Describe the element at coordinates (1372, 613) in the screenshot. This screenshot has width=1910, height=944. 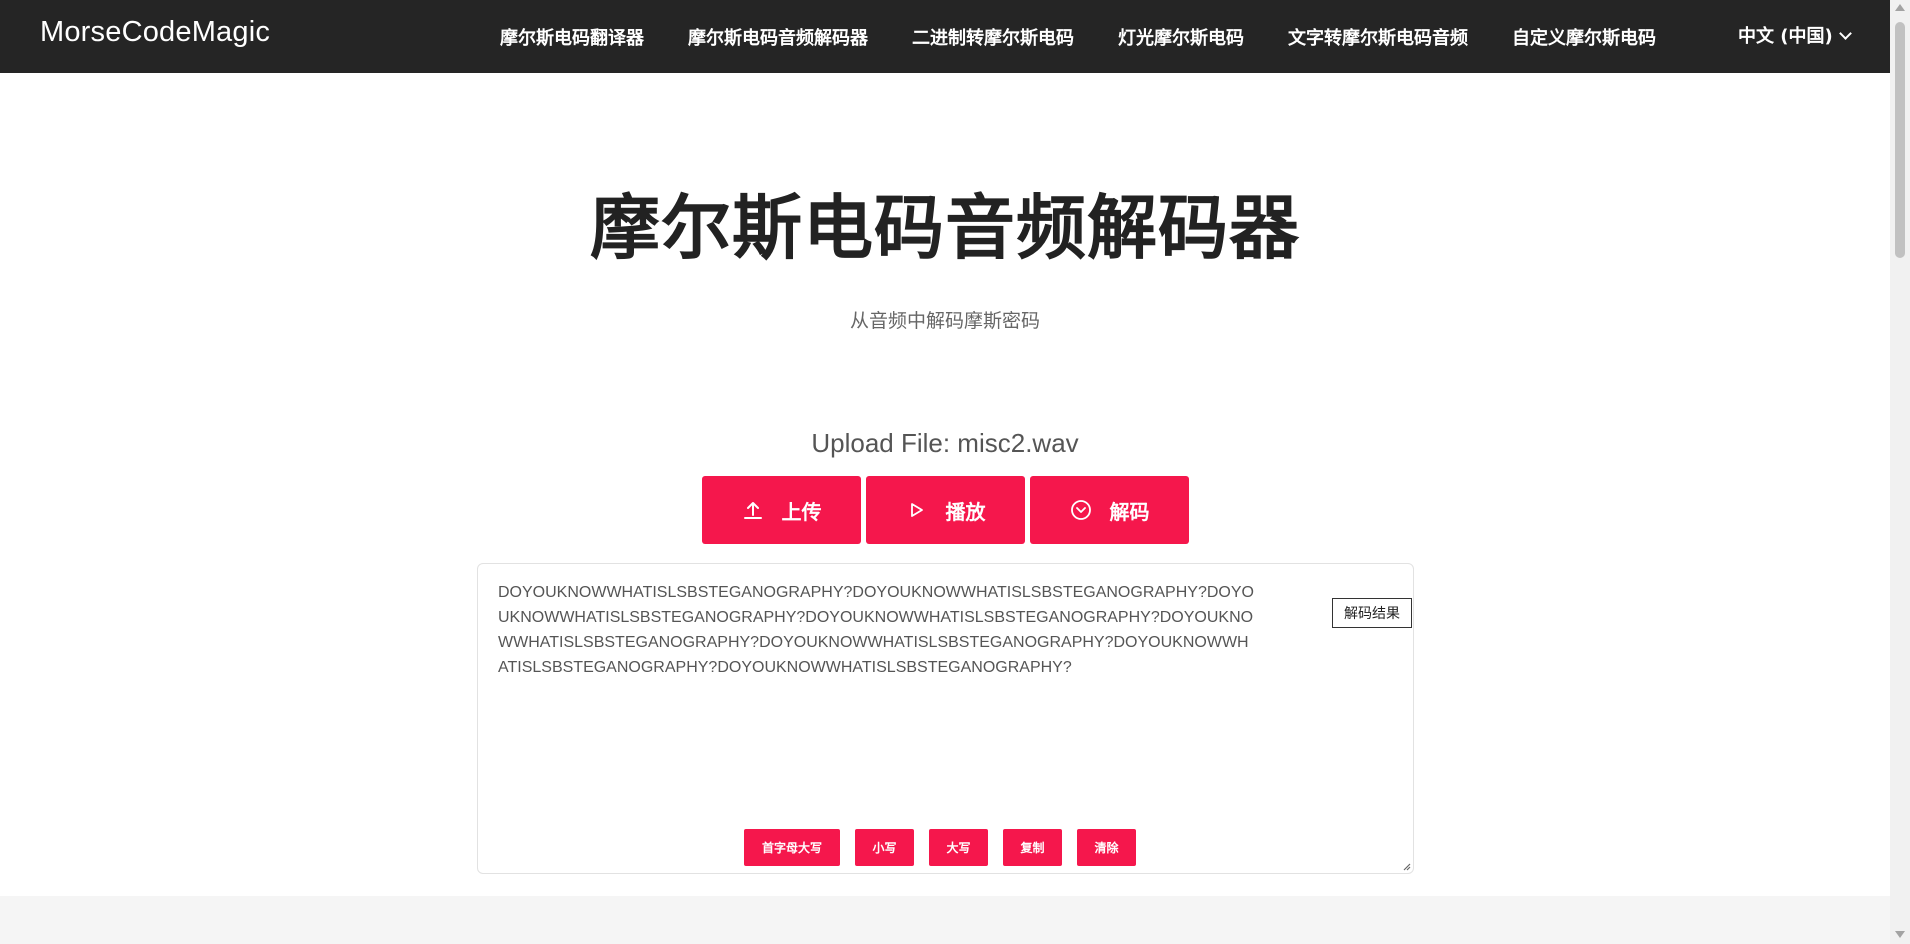
I see `result-tag-label: 解码结果` at that location.